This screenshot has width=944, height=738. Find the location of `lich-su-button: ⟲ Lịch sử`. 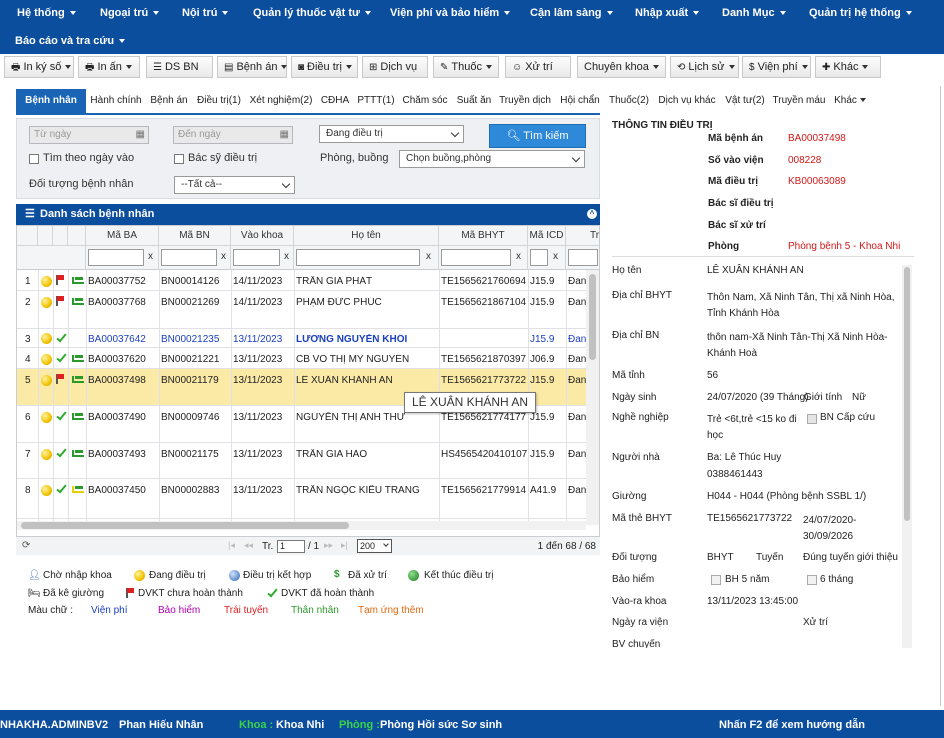

lich-su-button: ⟲ Lịch sử is located at coordinates (704, 67).